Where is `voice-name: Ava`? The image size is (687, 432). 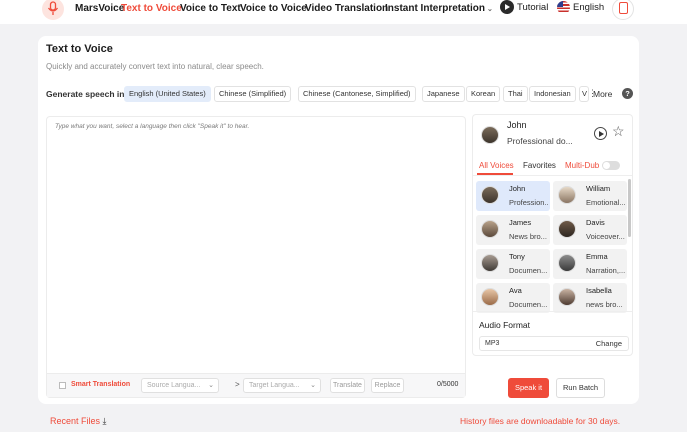
voice-name: Ava is located at coordinates (515, 290).